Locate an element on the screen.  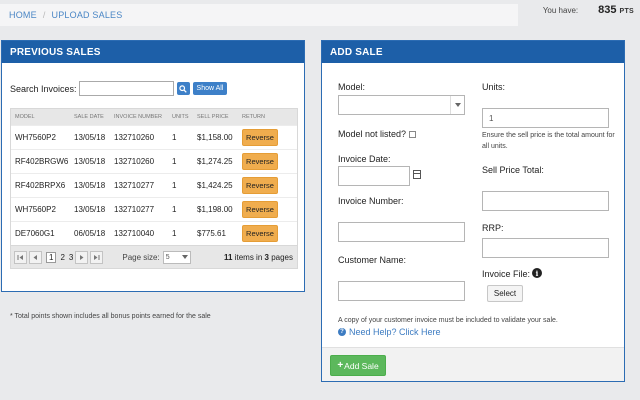
top-bar: HOME / UPLOAD SALES You have: 835 PTS is located at coordinates (320, 17).